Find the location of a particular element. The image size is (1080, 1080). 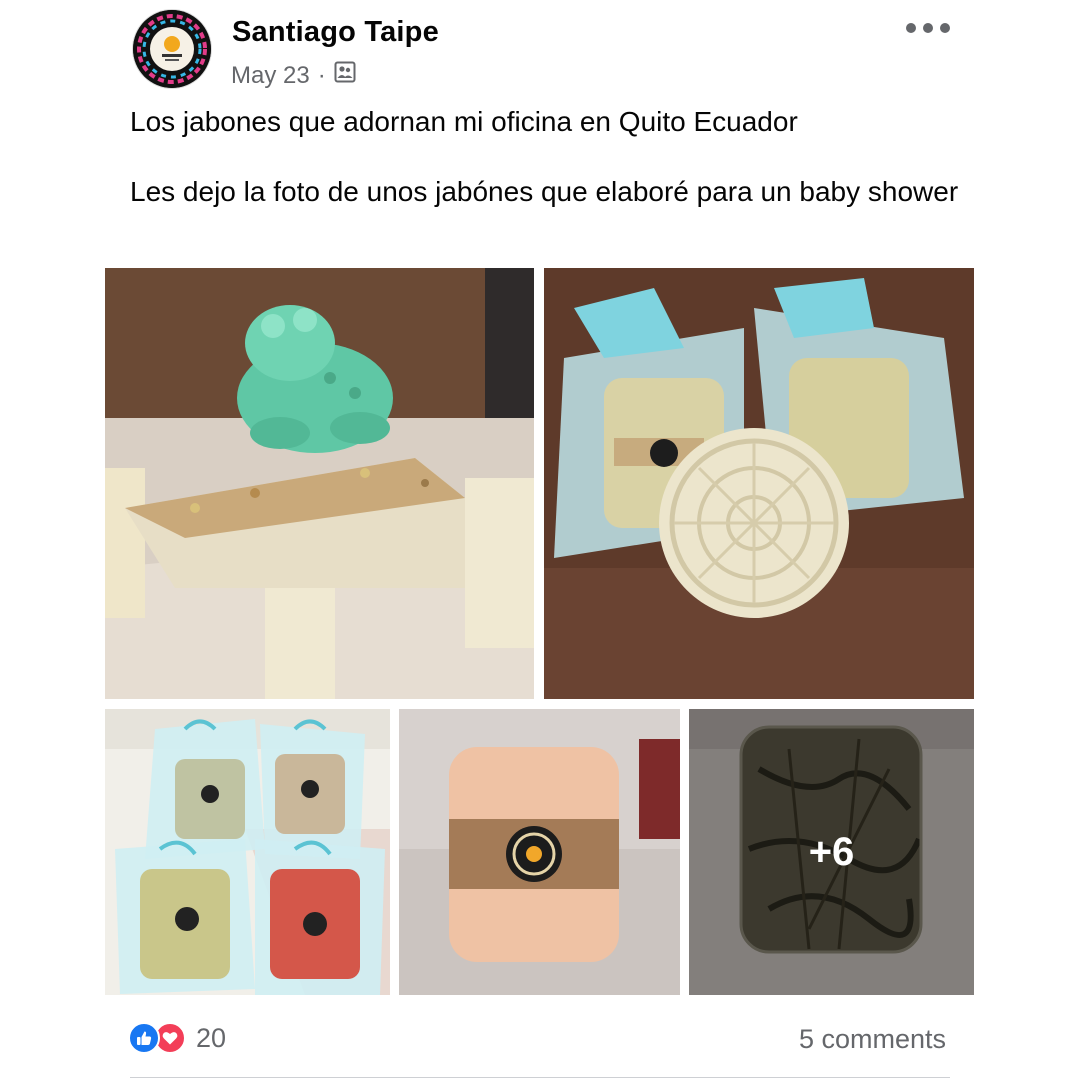

author-avatar is located at coordinates (172, 49).